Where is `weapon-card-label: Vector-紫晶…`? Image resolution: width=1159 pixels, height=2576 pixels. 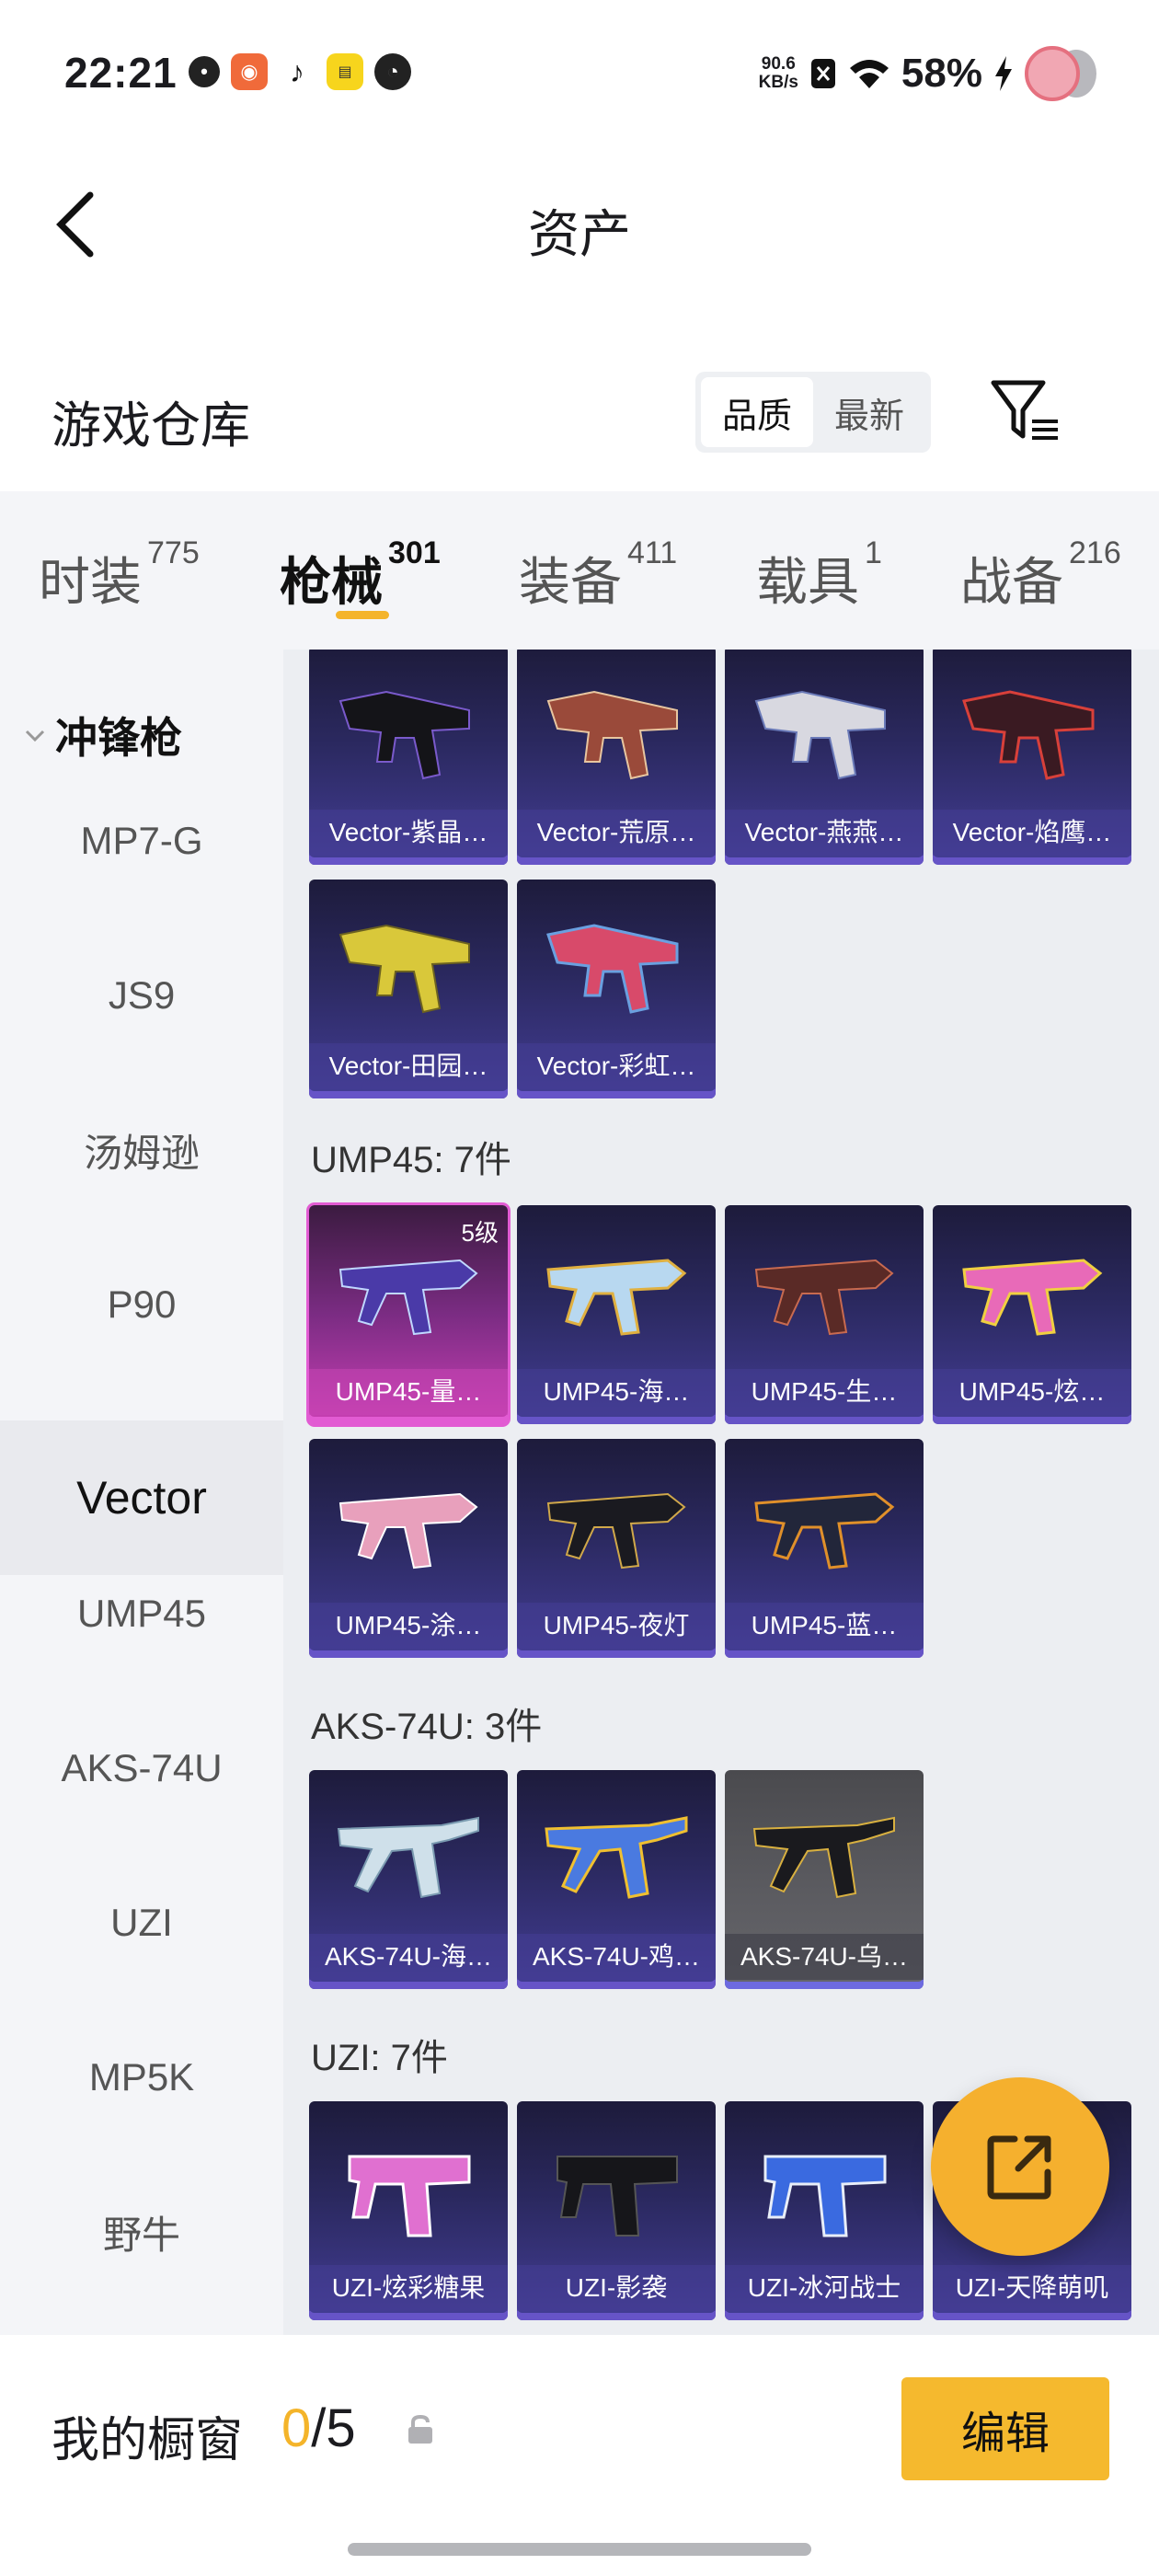
weapon-card-label: Vector-紫晶… is located at coordinates (408, 833).